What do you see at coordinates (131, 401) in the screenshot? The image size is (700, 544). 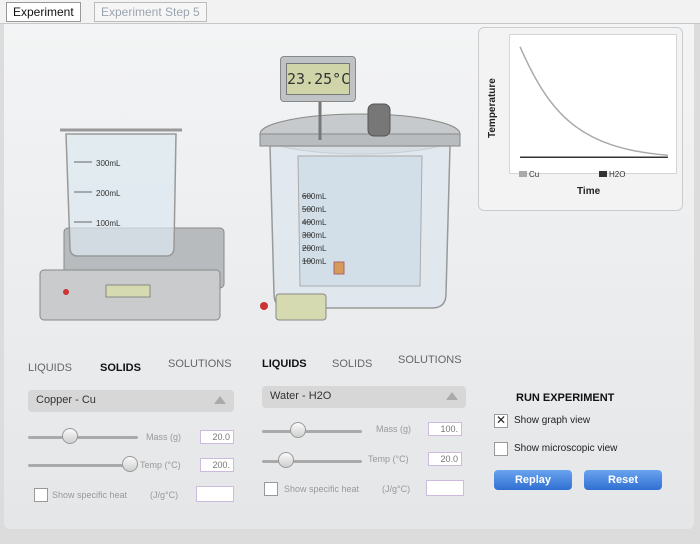 I see `left-substance-dropdown: Copper - Cu` at bounding box center [131, 401].